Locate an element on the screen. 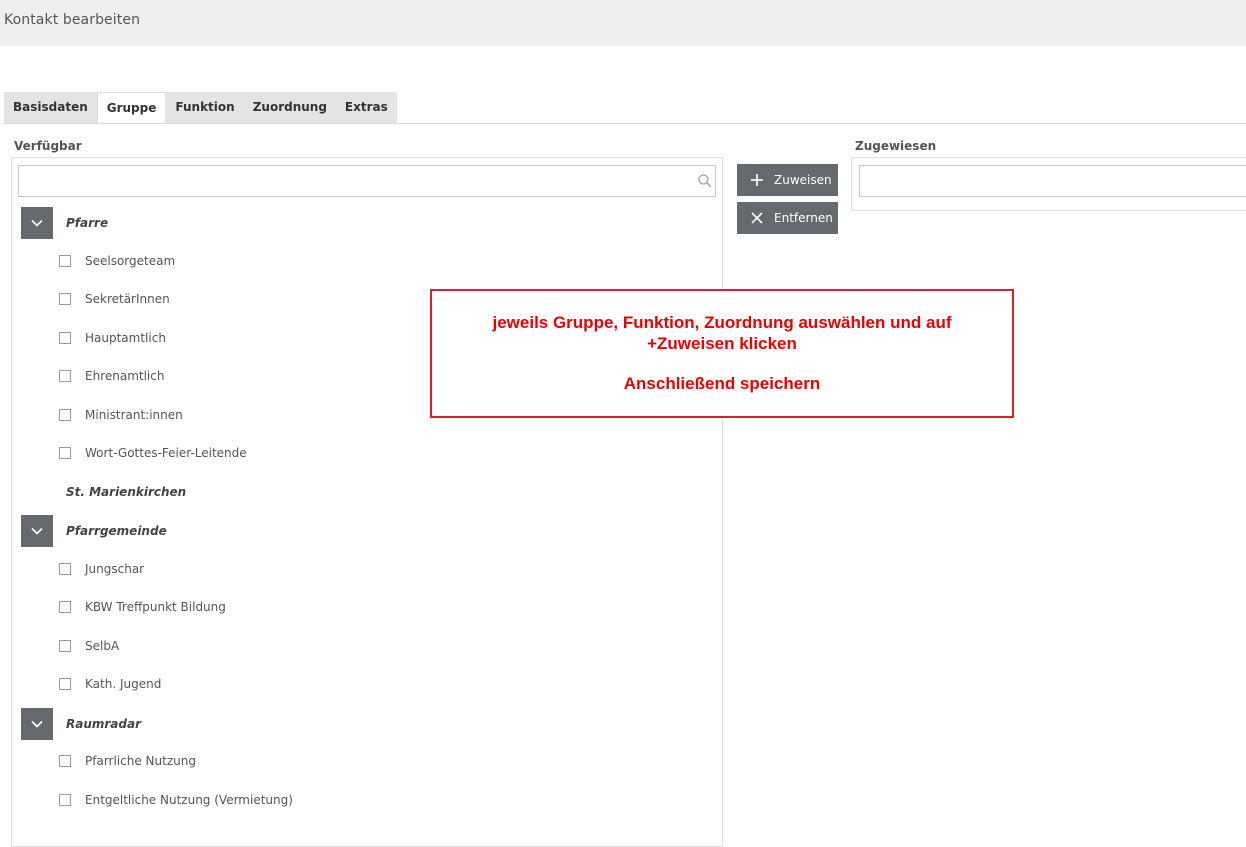 Image resolution: width=1246 pixels, height=847 pixels. list-item: SelbA is located at coordinates (89, 646).